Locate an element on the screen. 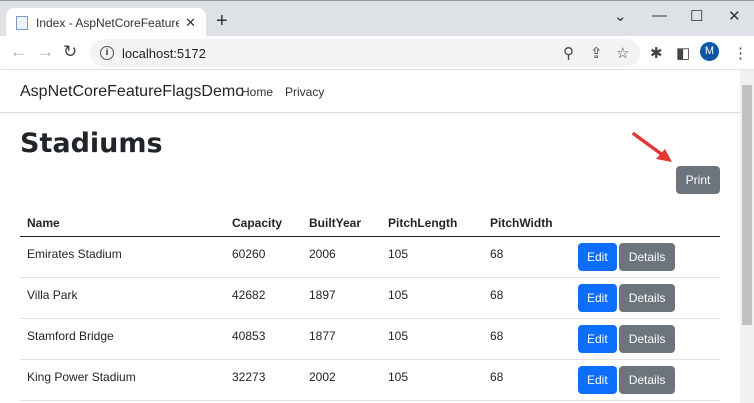 The image size is (754, 403). header-name: Name is located at coordinates (122, 223).